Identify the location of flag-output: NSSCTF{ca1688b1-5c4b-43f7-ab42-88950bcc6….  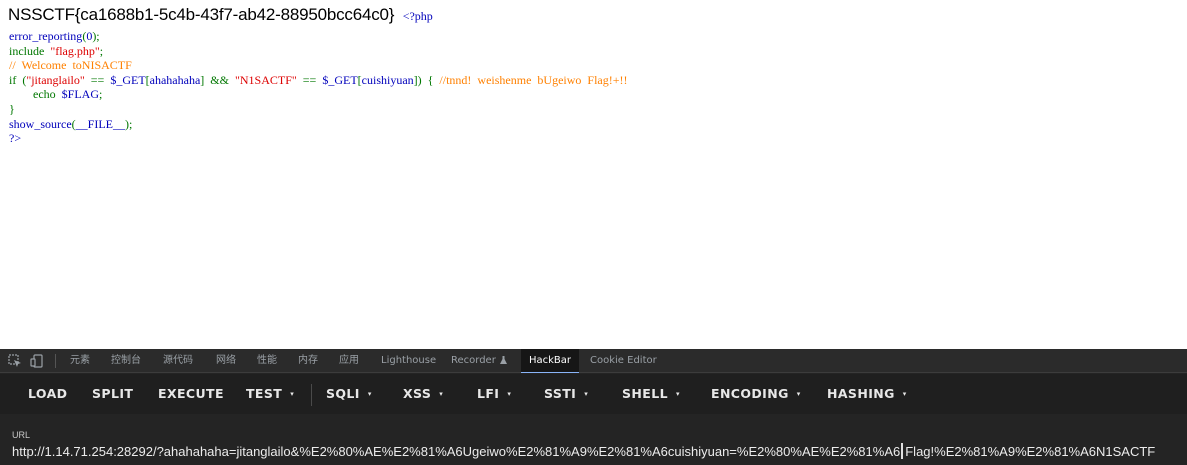
(201, 14).